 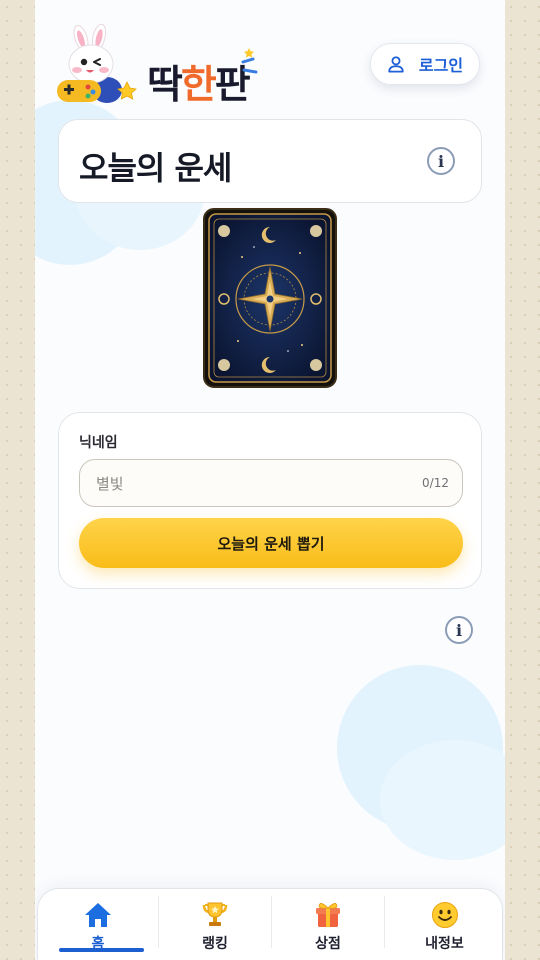 I want to click on active-tab-indicator, so click(x=101, y=950).